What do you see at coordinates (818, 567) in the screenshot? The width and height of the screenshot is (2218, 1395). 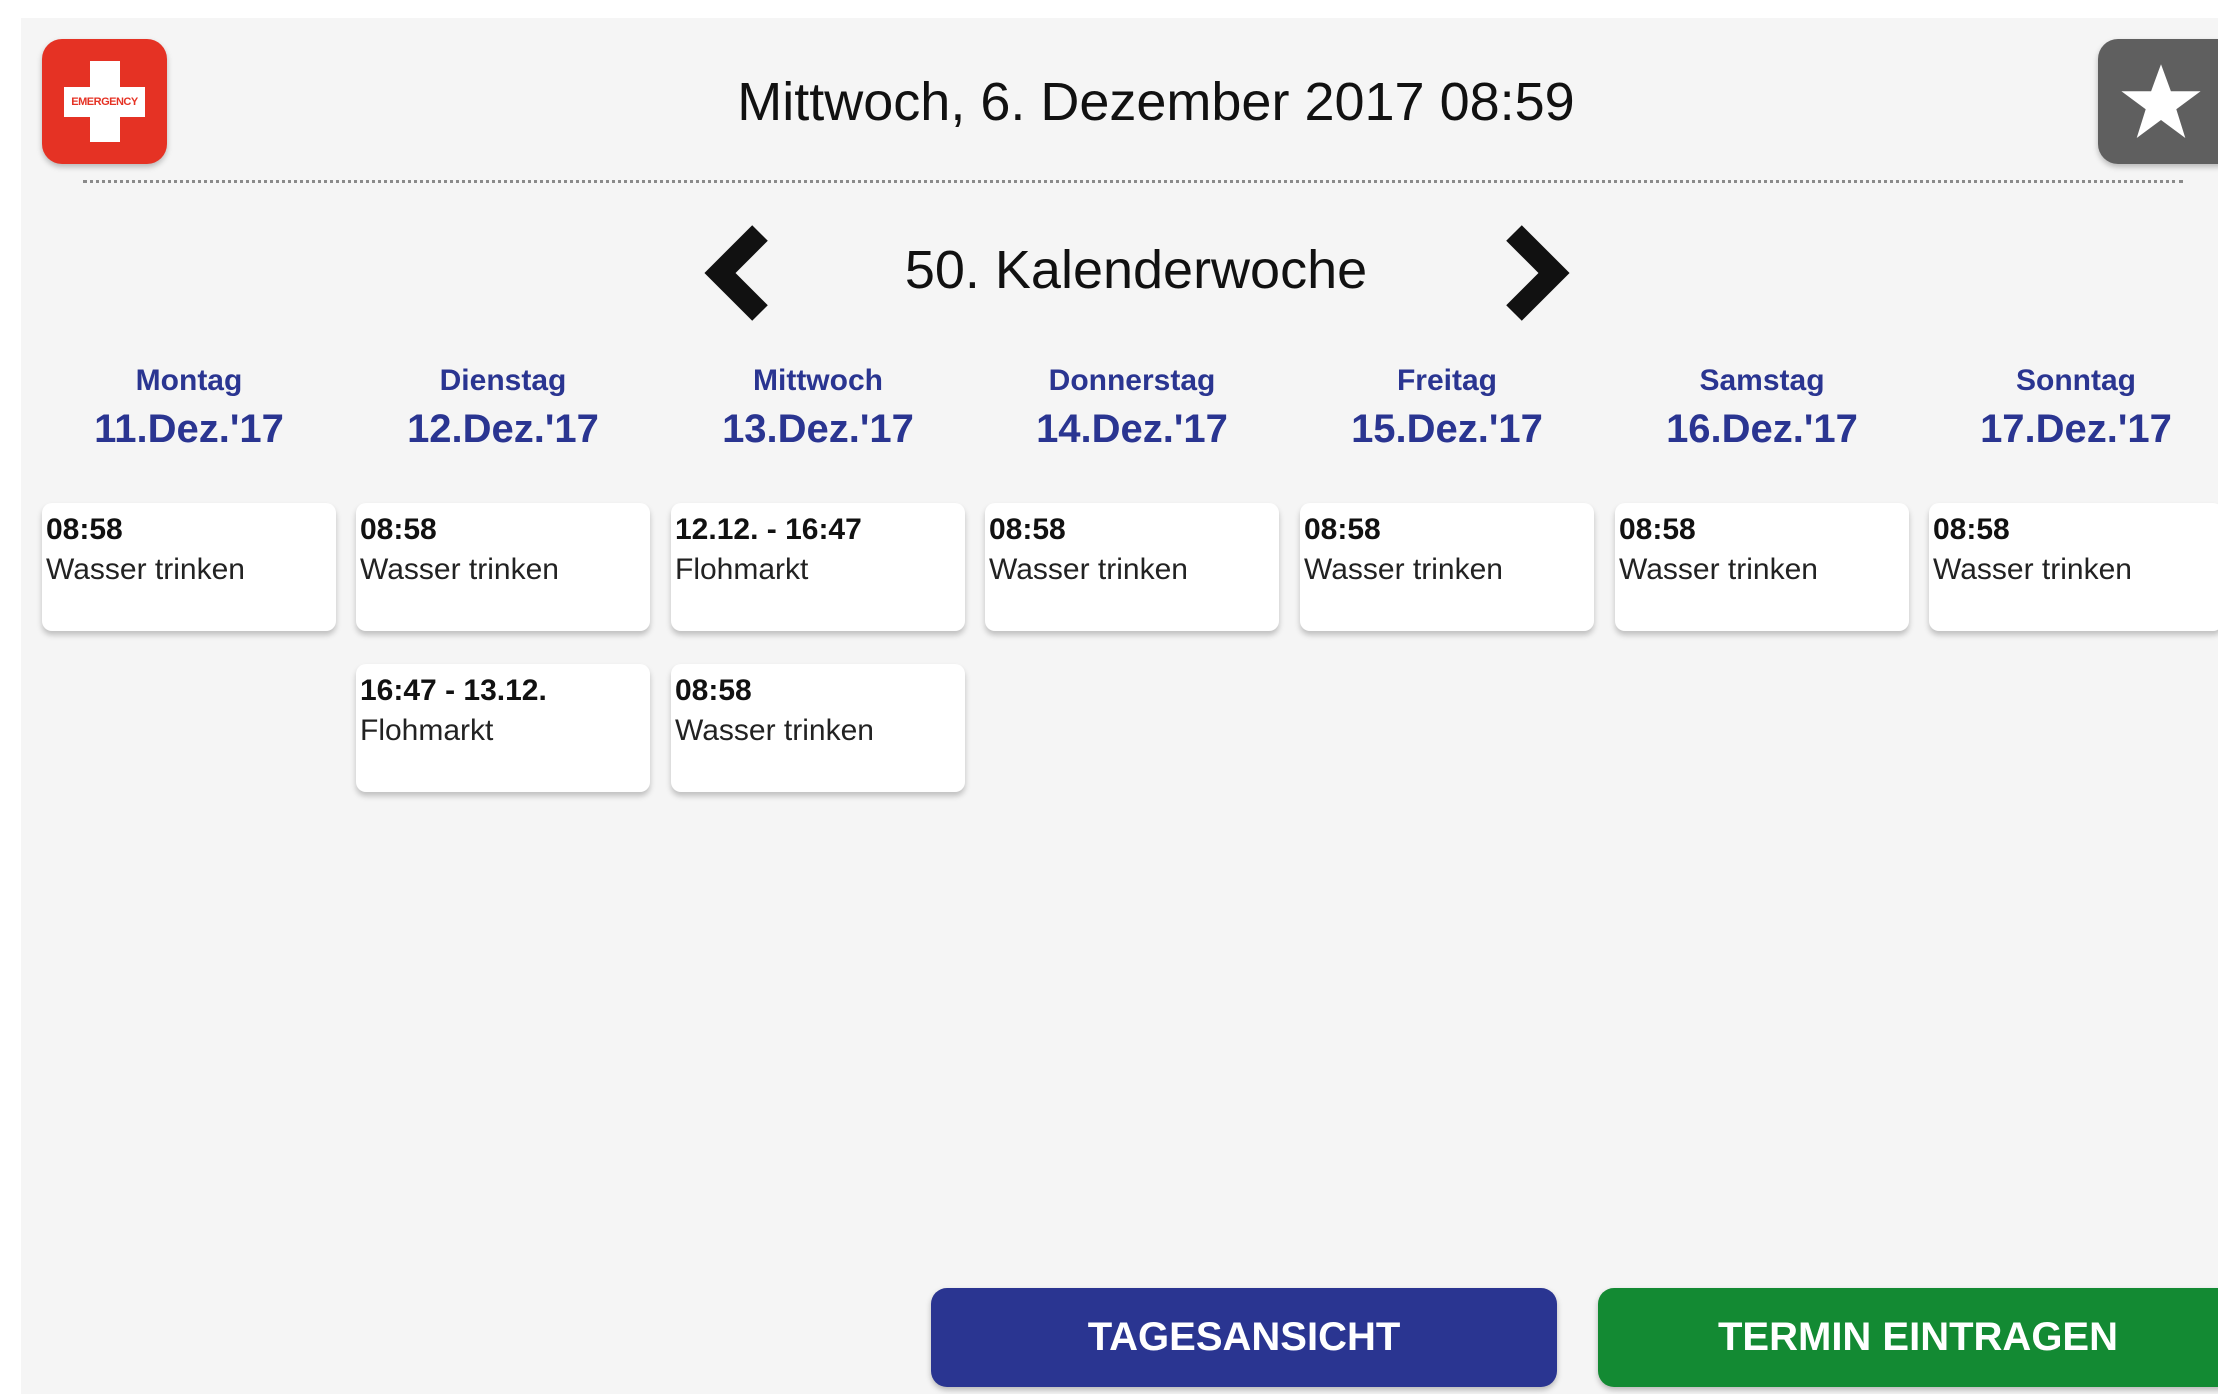 I see `event-card: 12.12. - 16:47 Flohmarkt` at bounding box center [818, 567].